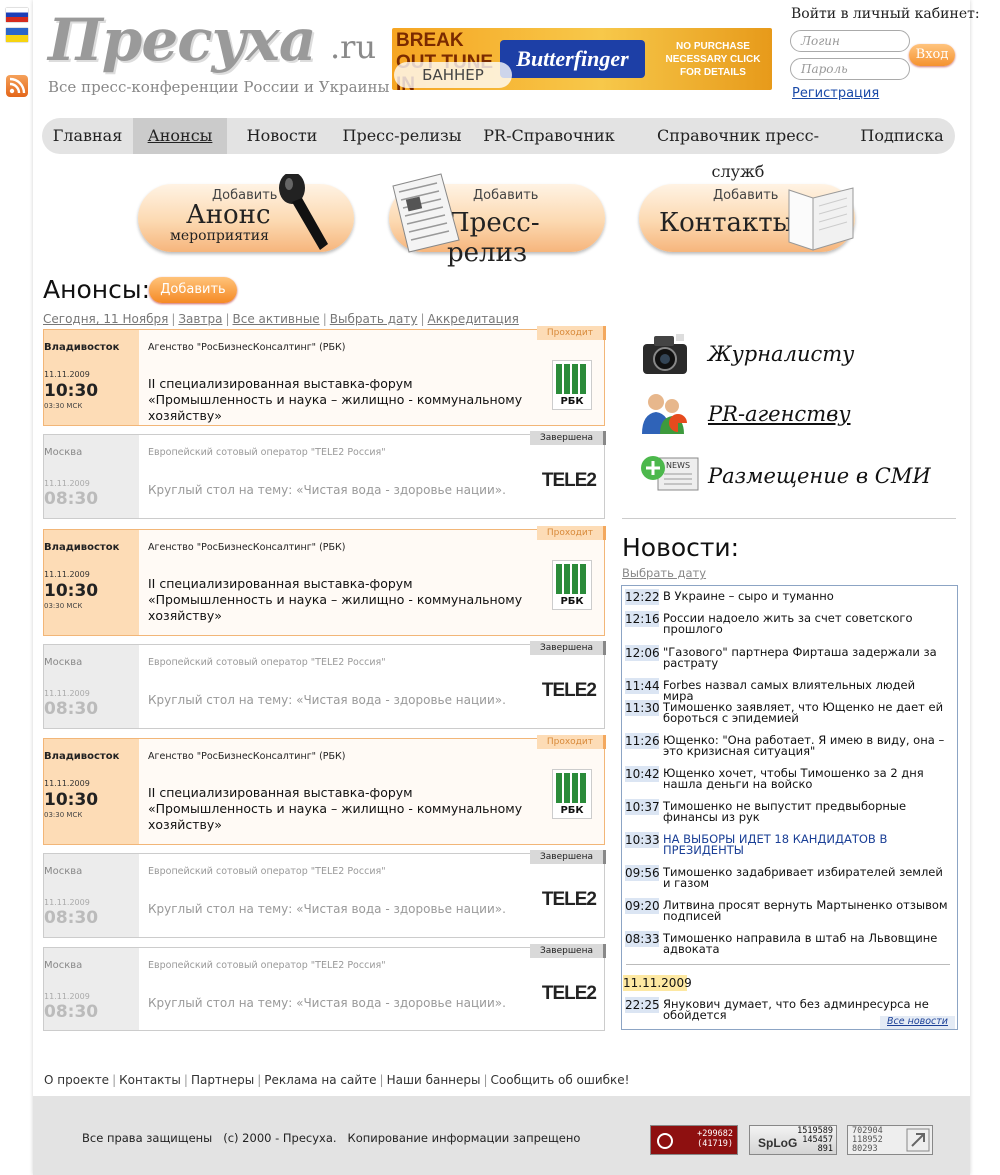 The height and width of the screenshot is (1175, 1000). Describe the element at coordinates (17, 35) in the screenshot. I see `flag-ukraine-icon` at that location.